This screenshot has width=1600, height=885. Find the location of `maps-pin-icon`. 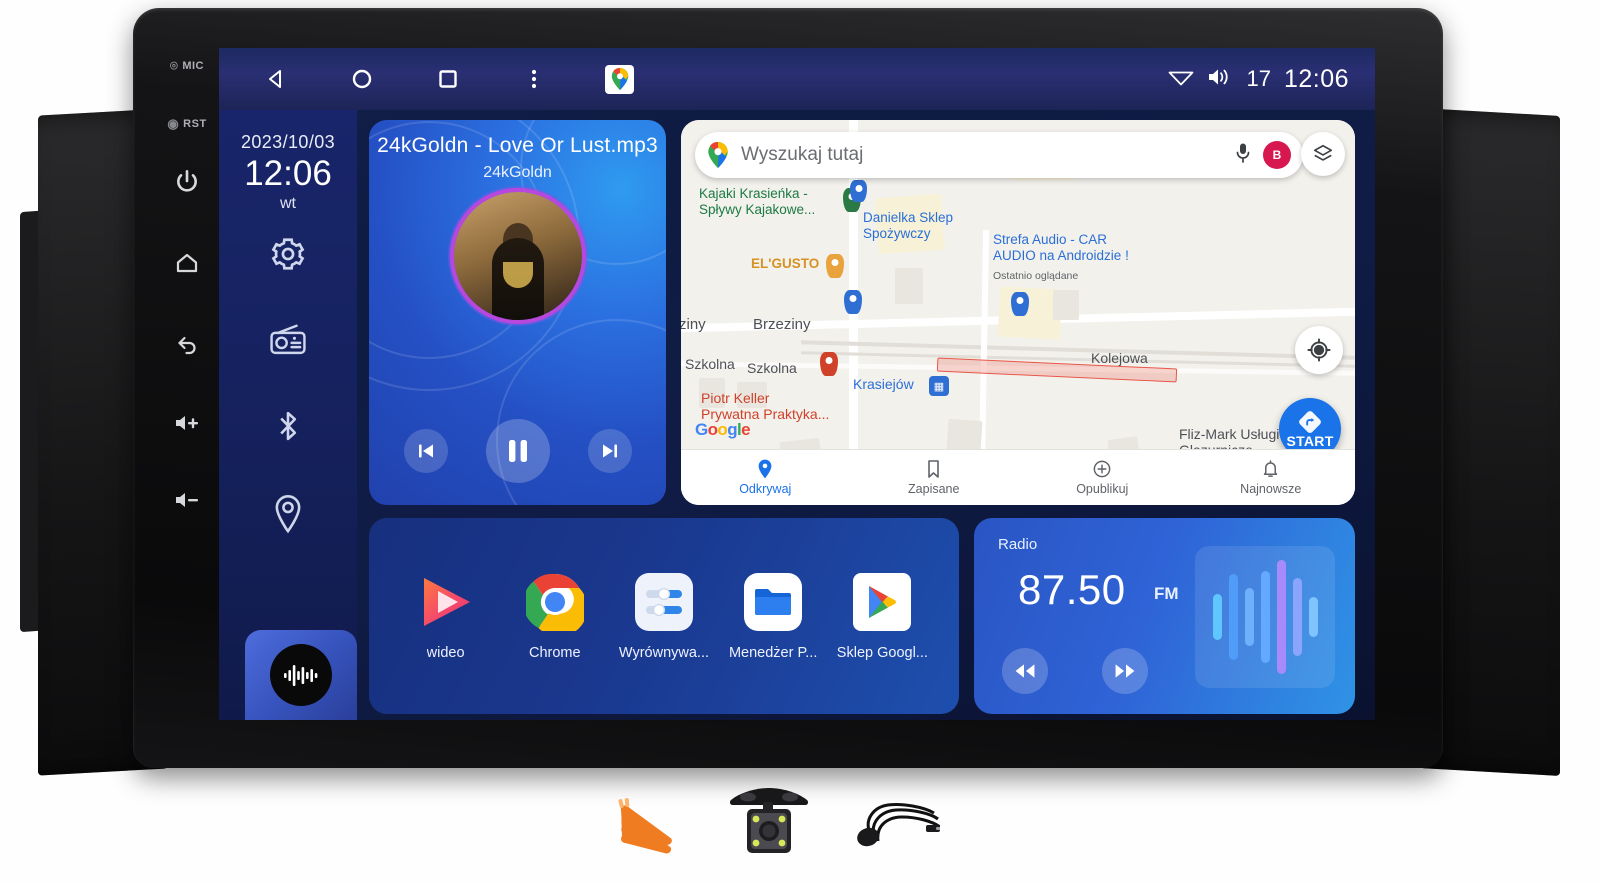

maps-pin-icon is located at coordinates (718, 155).